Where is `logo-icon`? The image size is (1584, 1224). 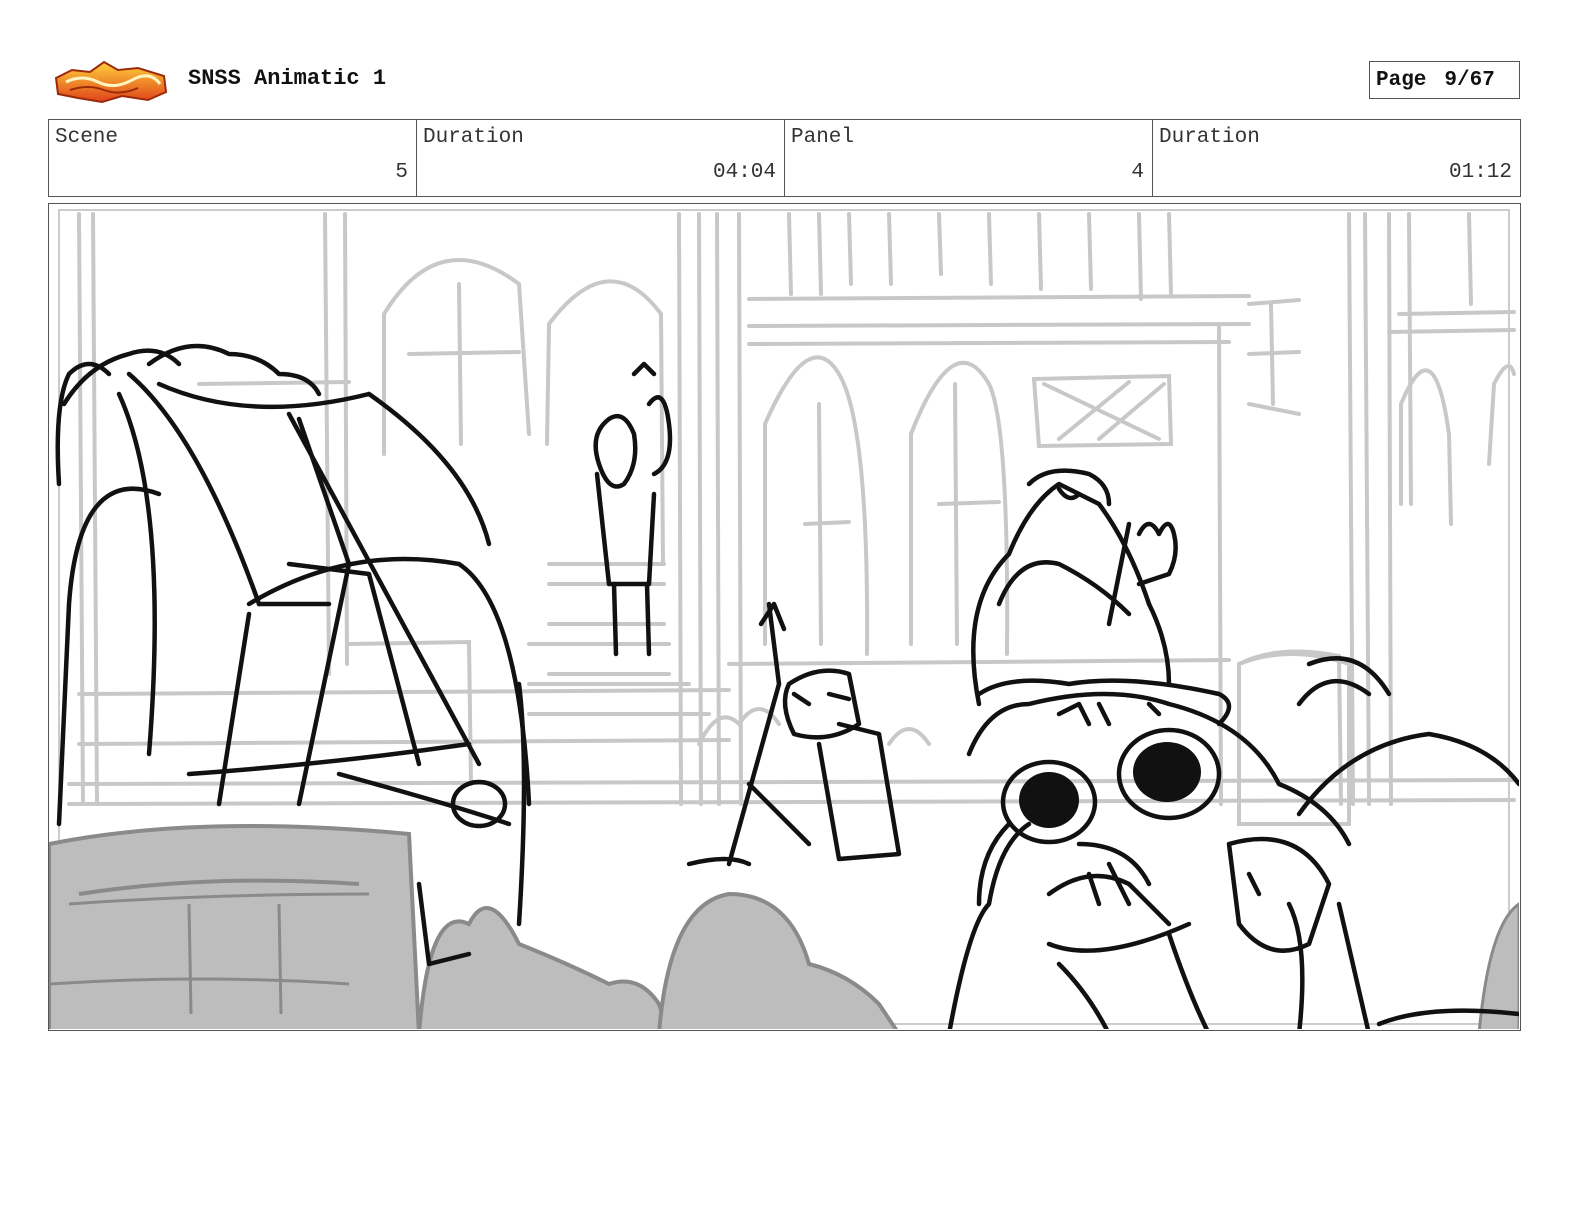
logo-icon is located at coordinates (111, 82).